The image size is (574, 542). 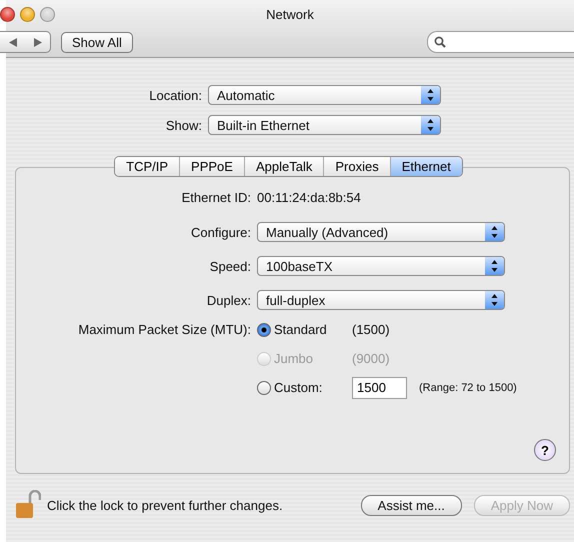 What do you see at coordinates (27, 14) in the screenshot?
I see `minimize-button` at bounding box center [27, 14].